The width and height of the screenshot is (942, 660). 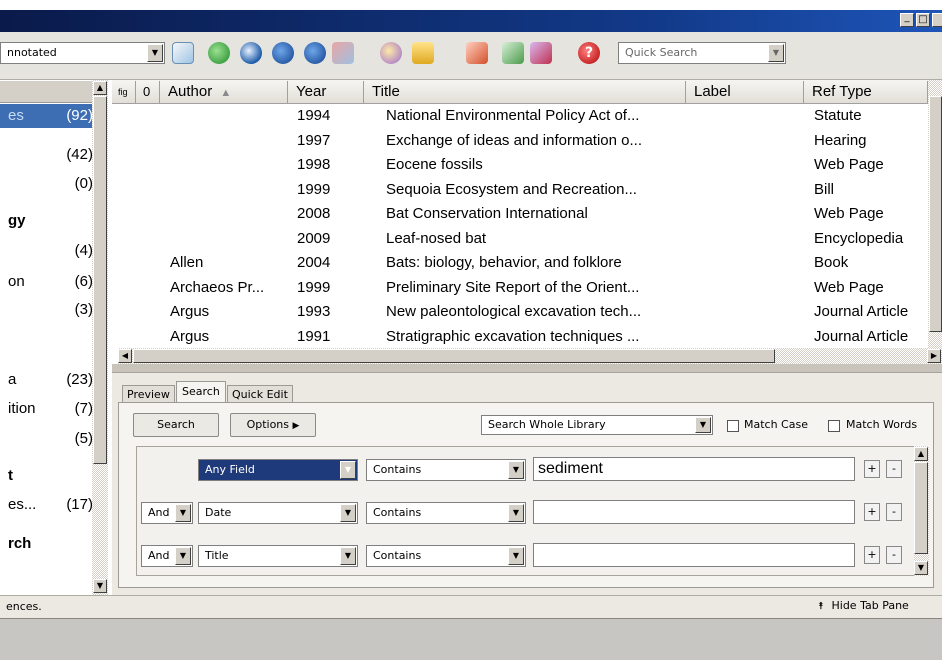 I want to click on online-search-icon, so click(x=251, y=53).